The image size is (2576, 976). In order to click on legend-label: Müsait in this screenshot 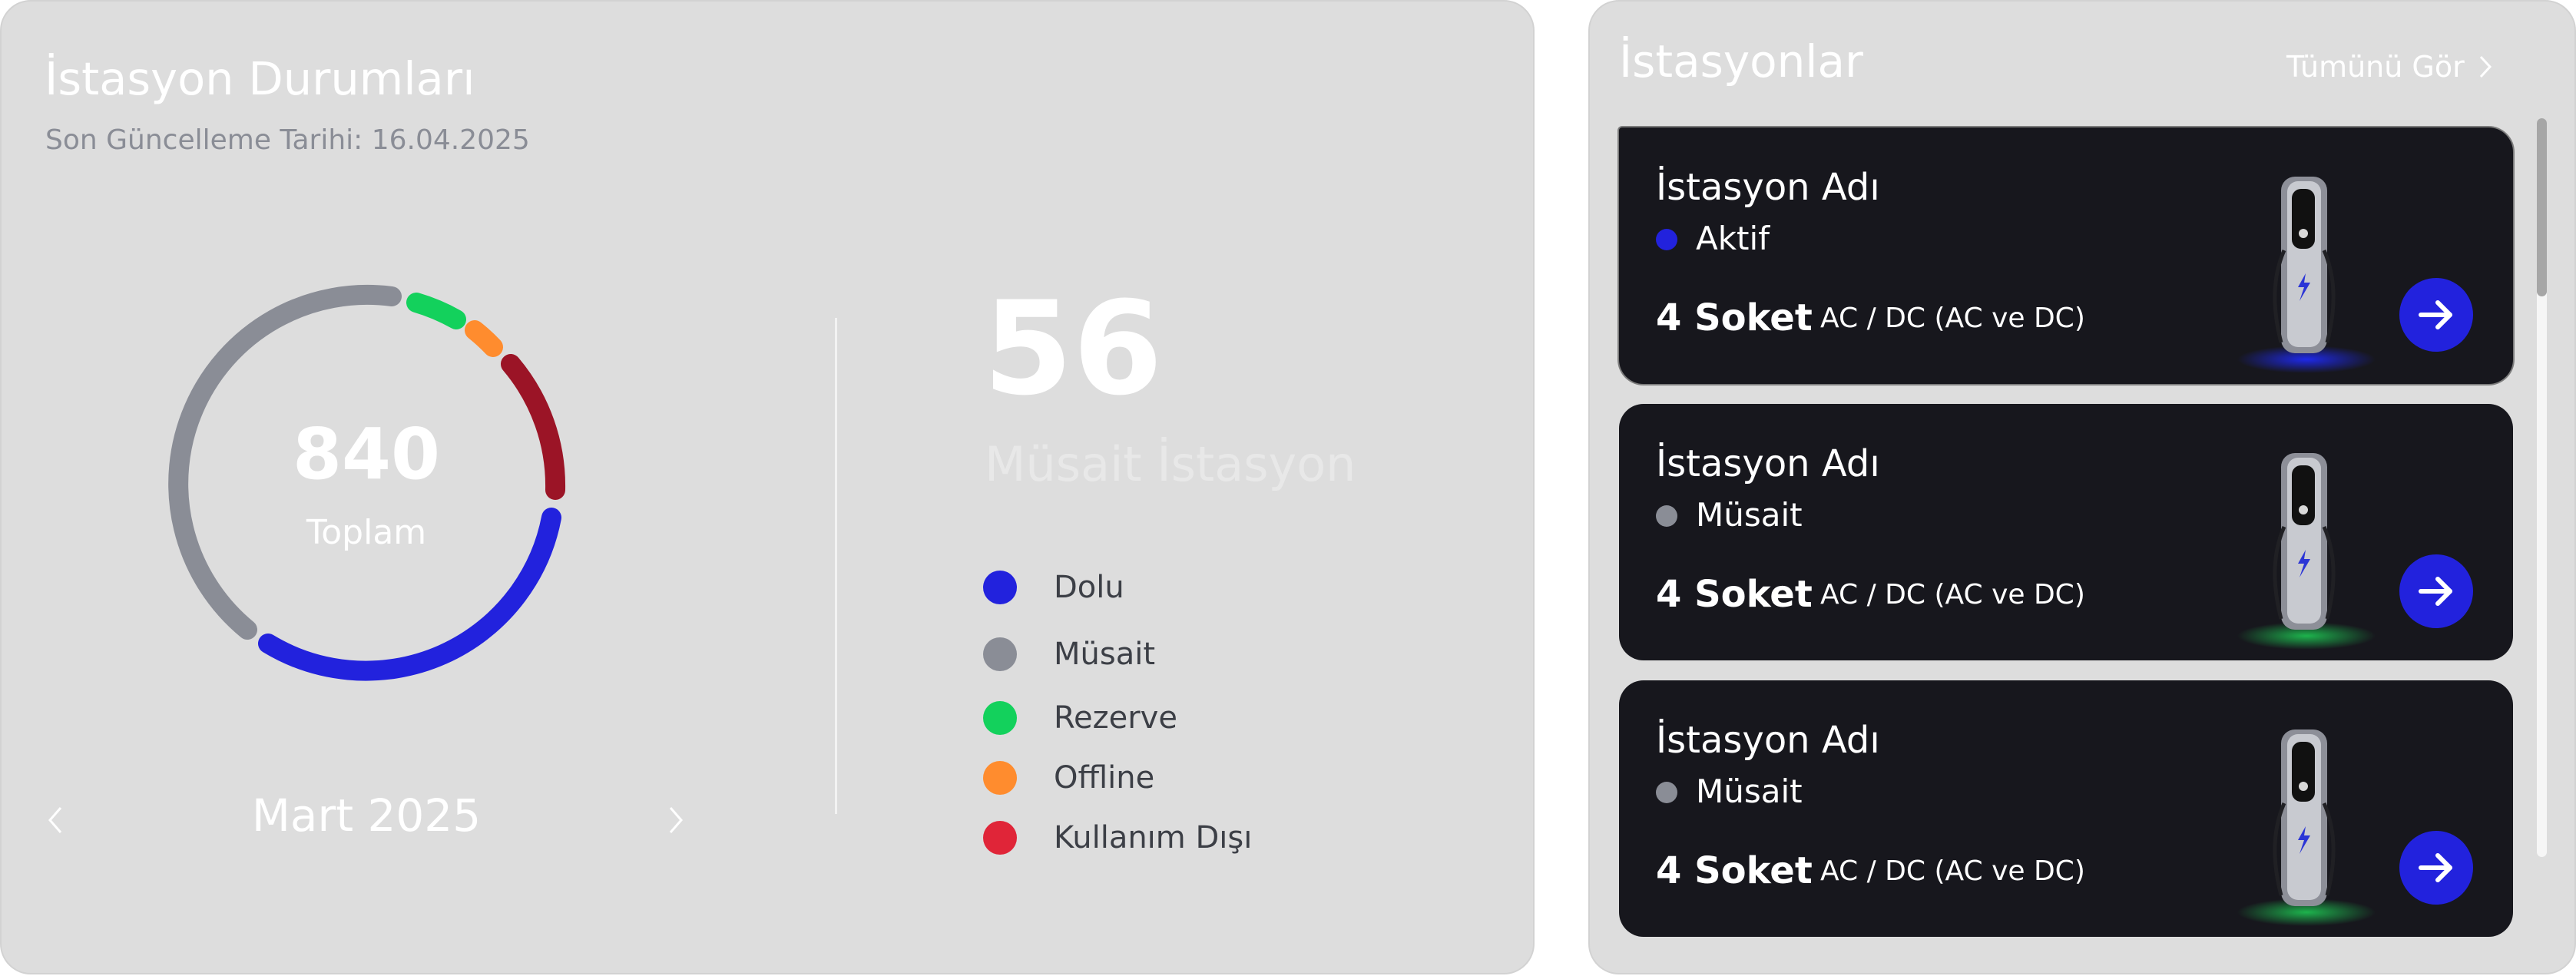, I will do `click(1105, 654)`.